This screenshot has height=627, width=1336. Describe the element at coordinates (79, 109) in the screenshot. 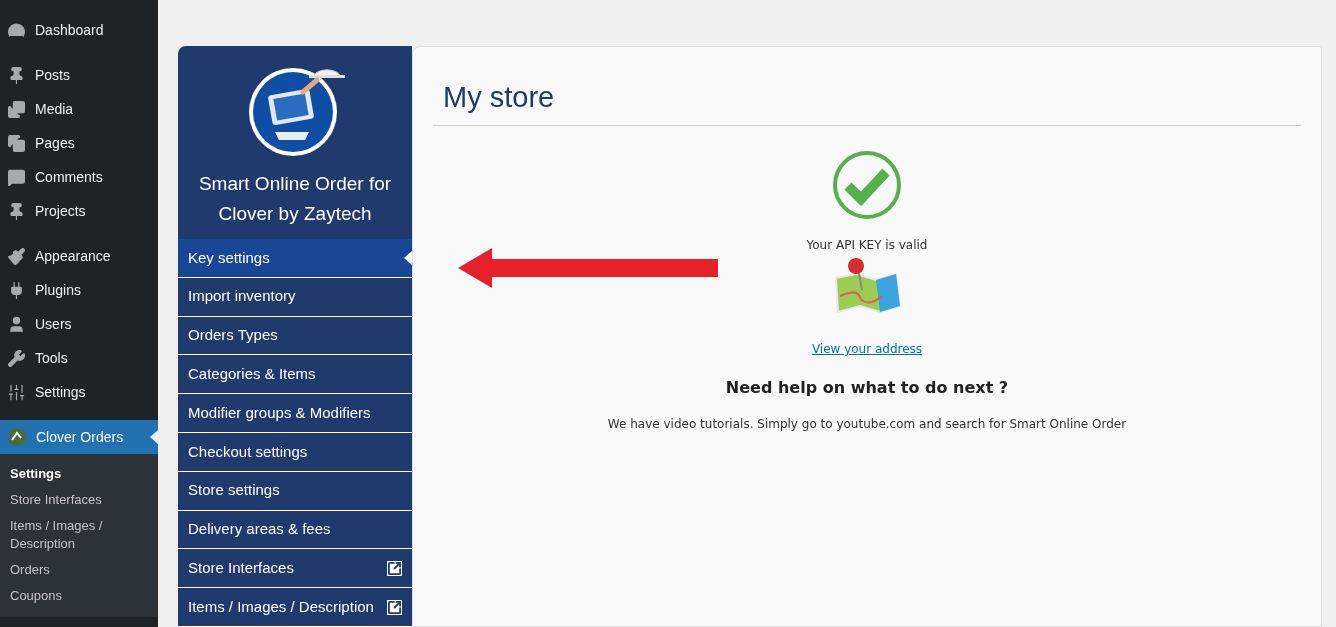

I see `admin-menu-item: Media` at that location.